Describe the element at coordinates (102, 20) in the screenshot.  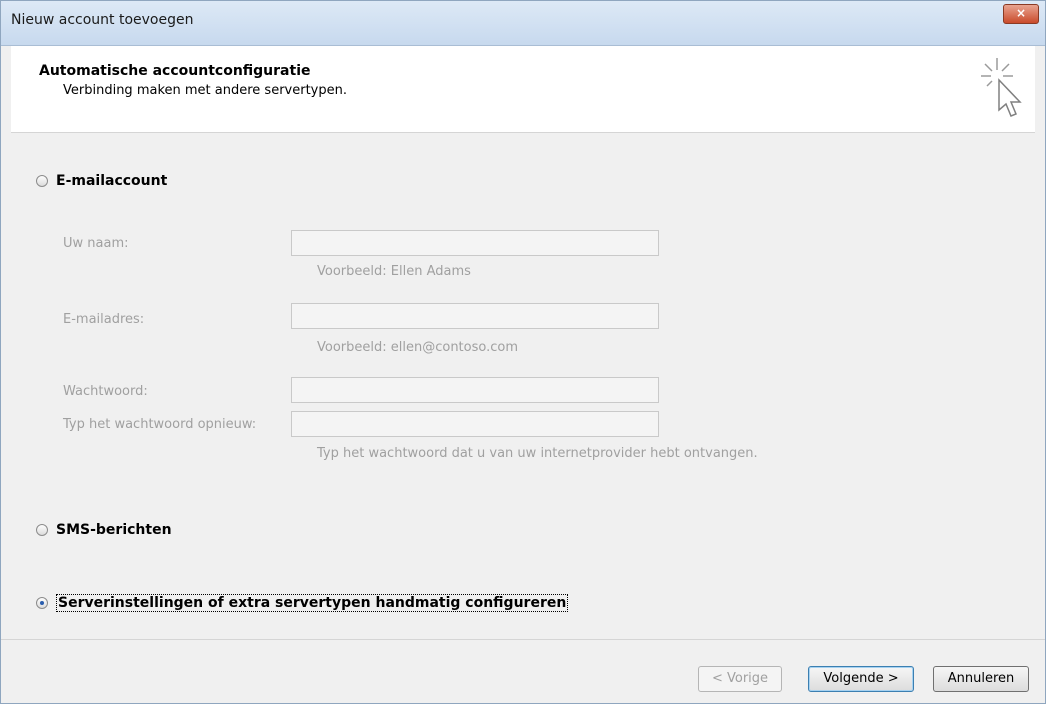
I see `window-title: Nieuw account toevoegen` at that location.